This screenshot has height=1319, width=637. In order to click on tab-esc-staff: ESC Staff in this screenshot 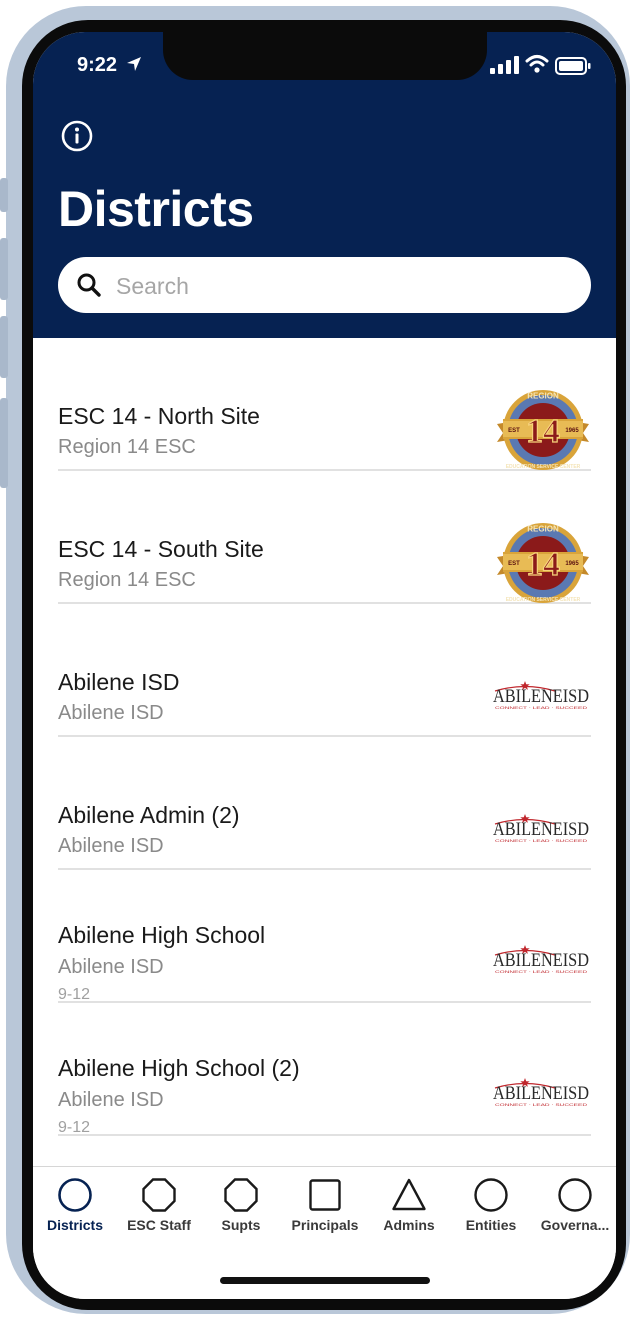, I will do `click(159, 1207)`.